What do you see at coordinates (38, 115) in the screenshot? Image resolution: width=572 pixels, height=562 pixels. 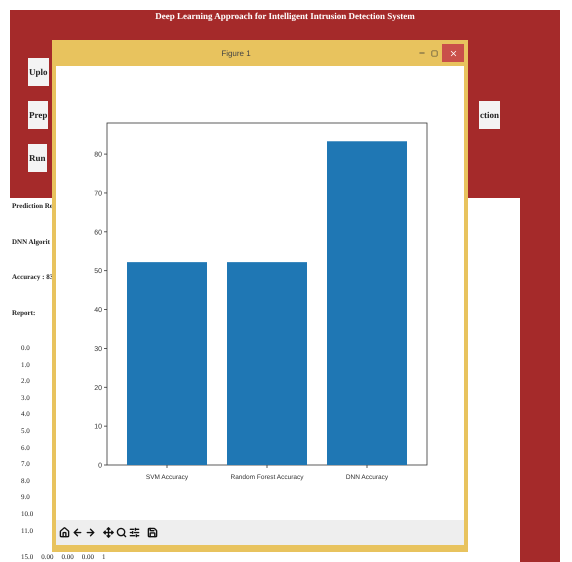 I see `action-button: Prep` at bounding box center [38, 115].